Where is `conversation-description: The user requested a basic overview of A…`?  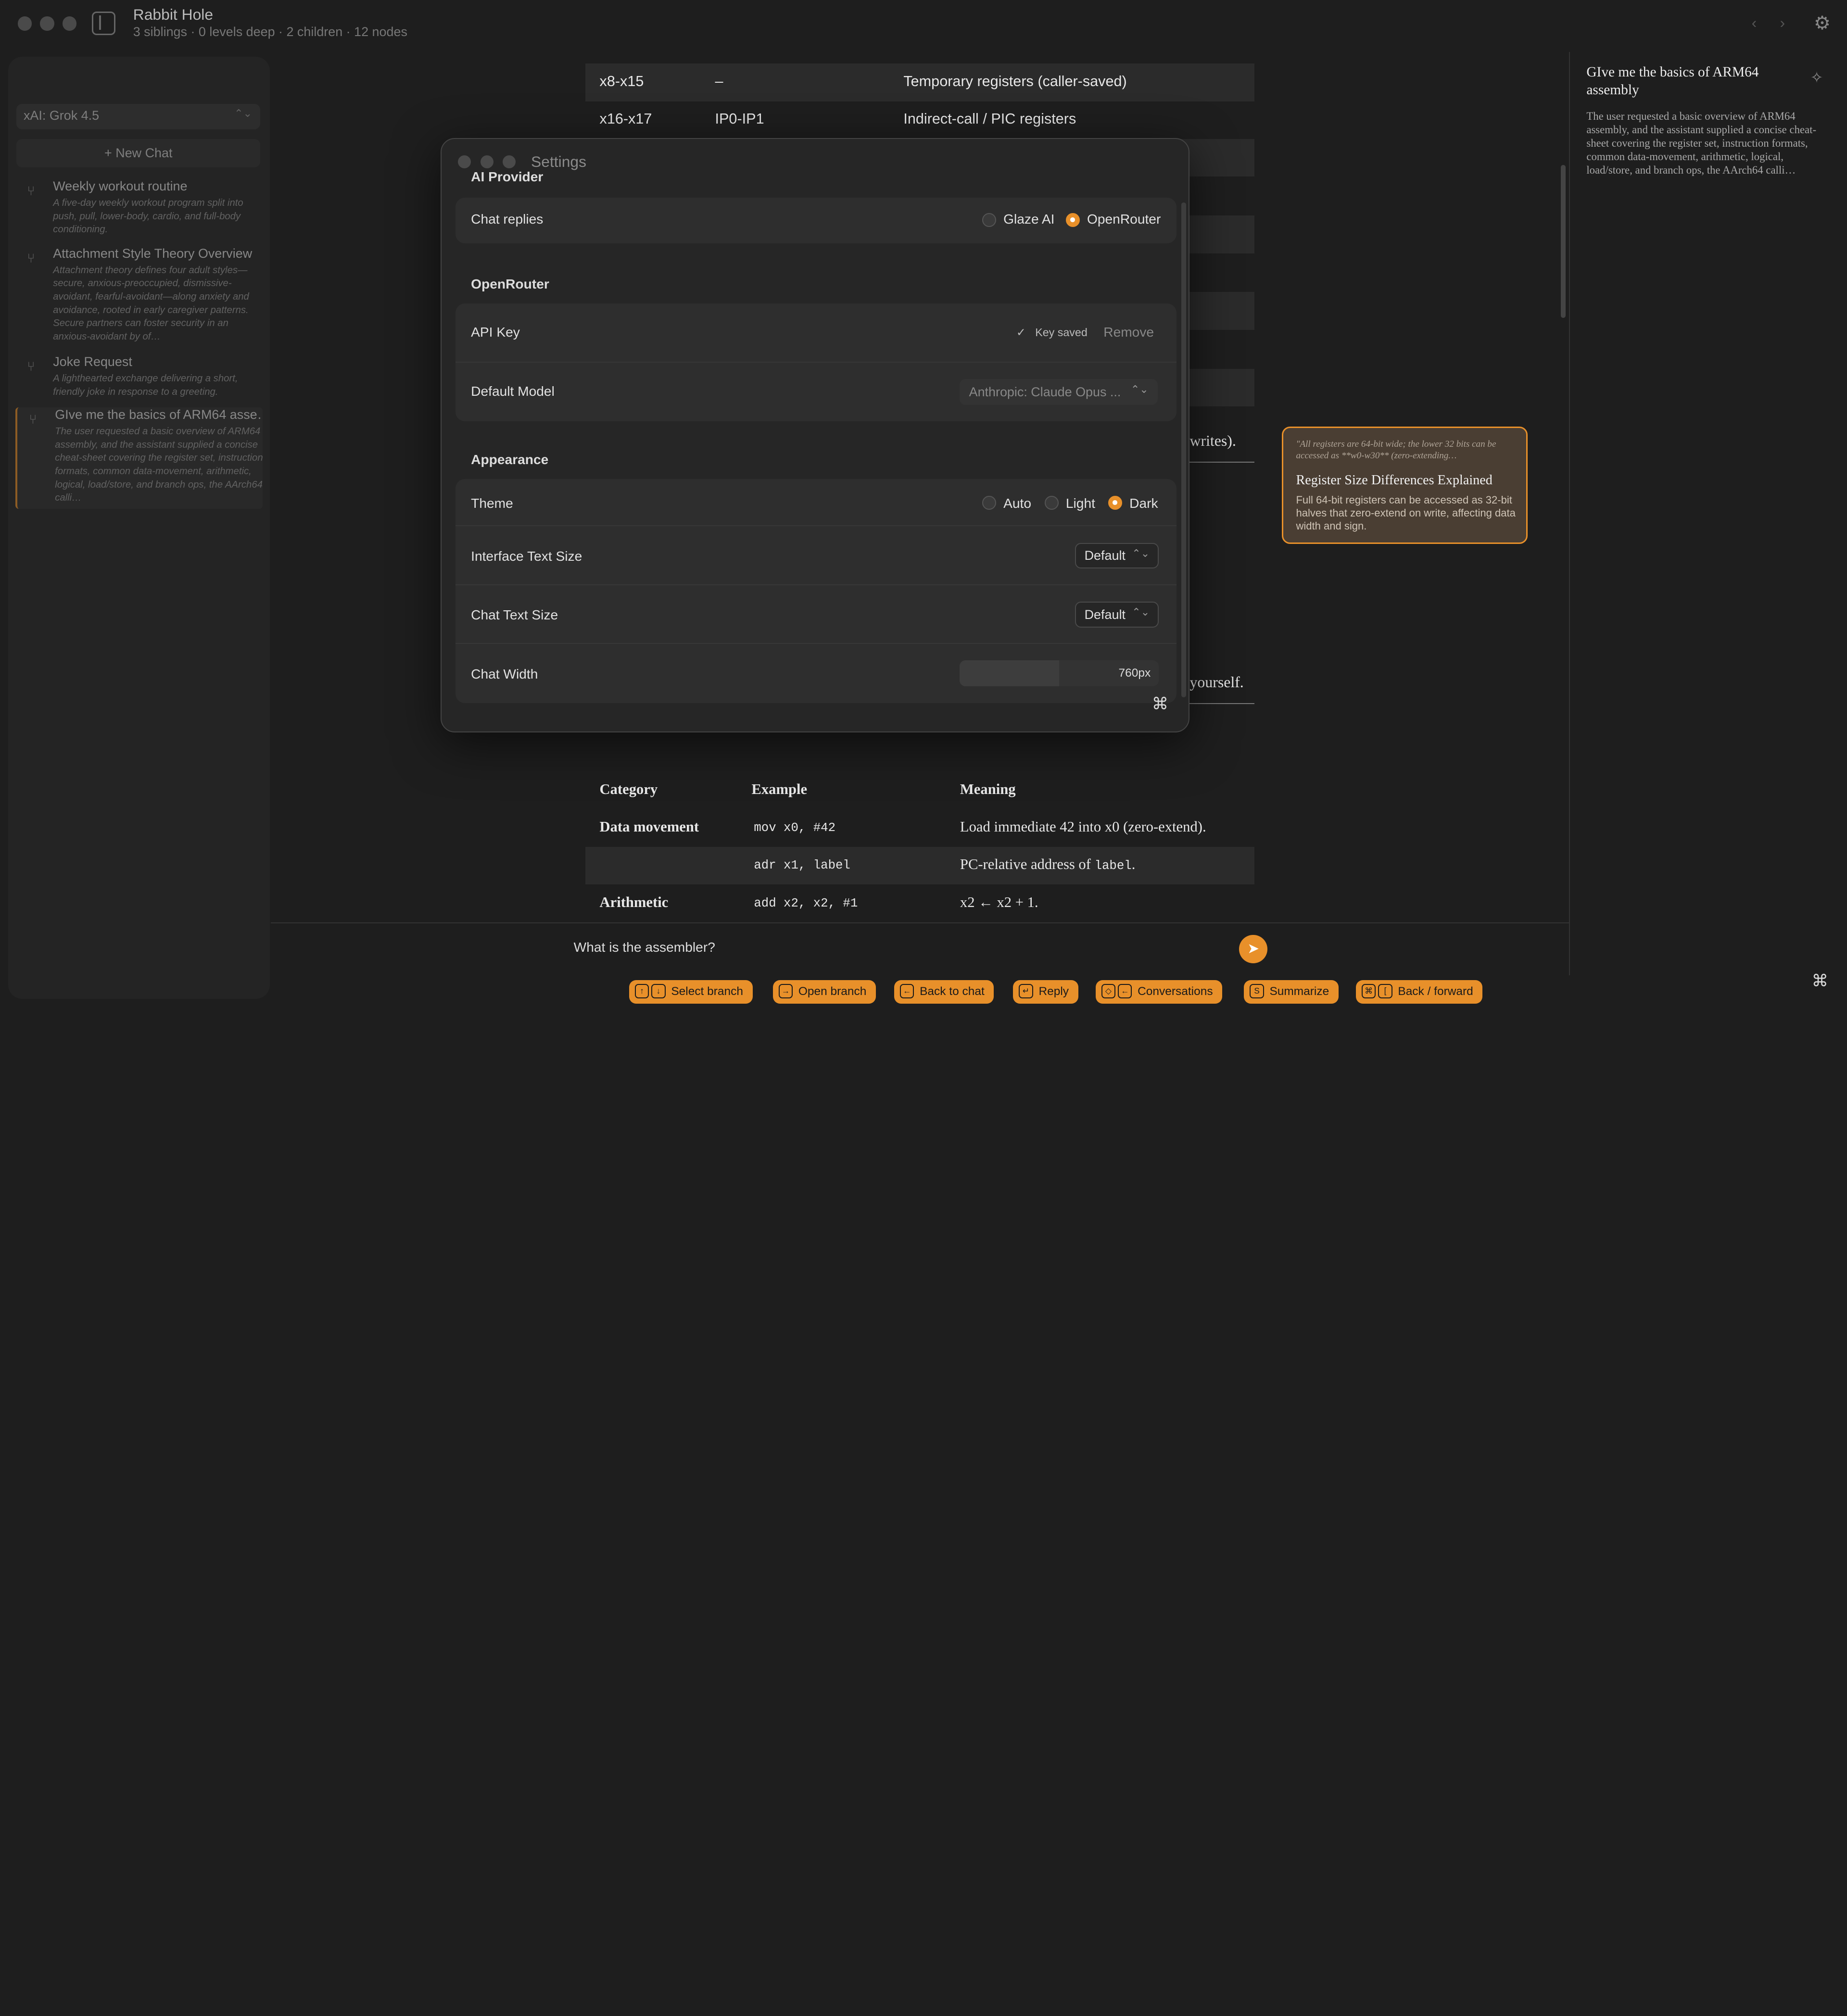
conversation-description: The user requested a basic overview of A… is located at coordinates (159, 465).